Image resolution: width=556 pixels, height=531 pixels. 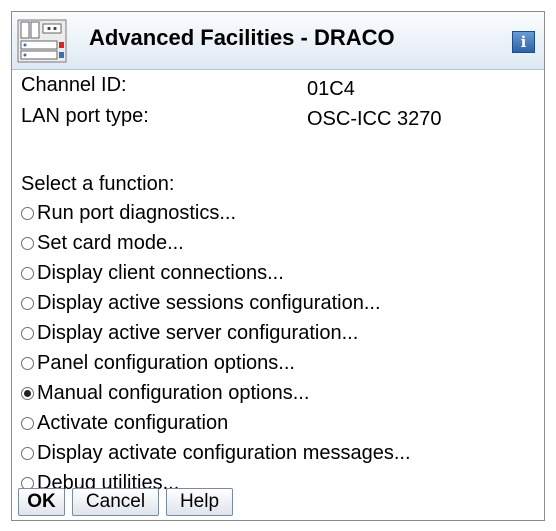 I want to click on function-option-activate-configuration: Activate configuration, so click(x=216, y=423).